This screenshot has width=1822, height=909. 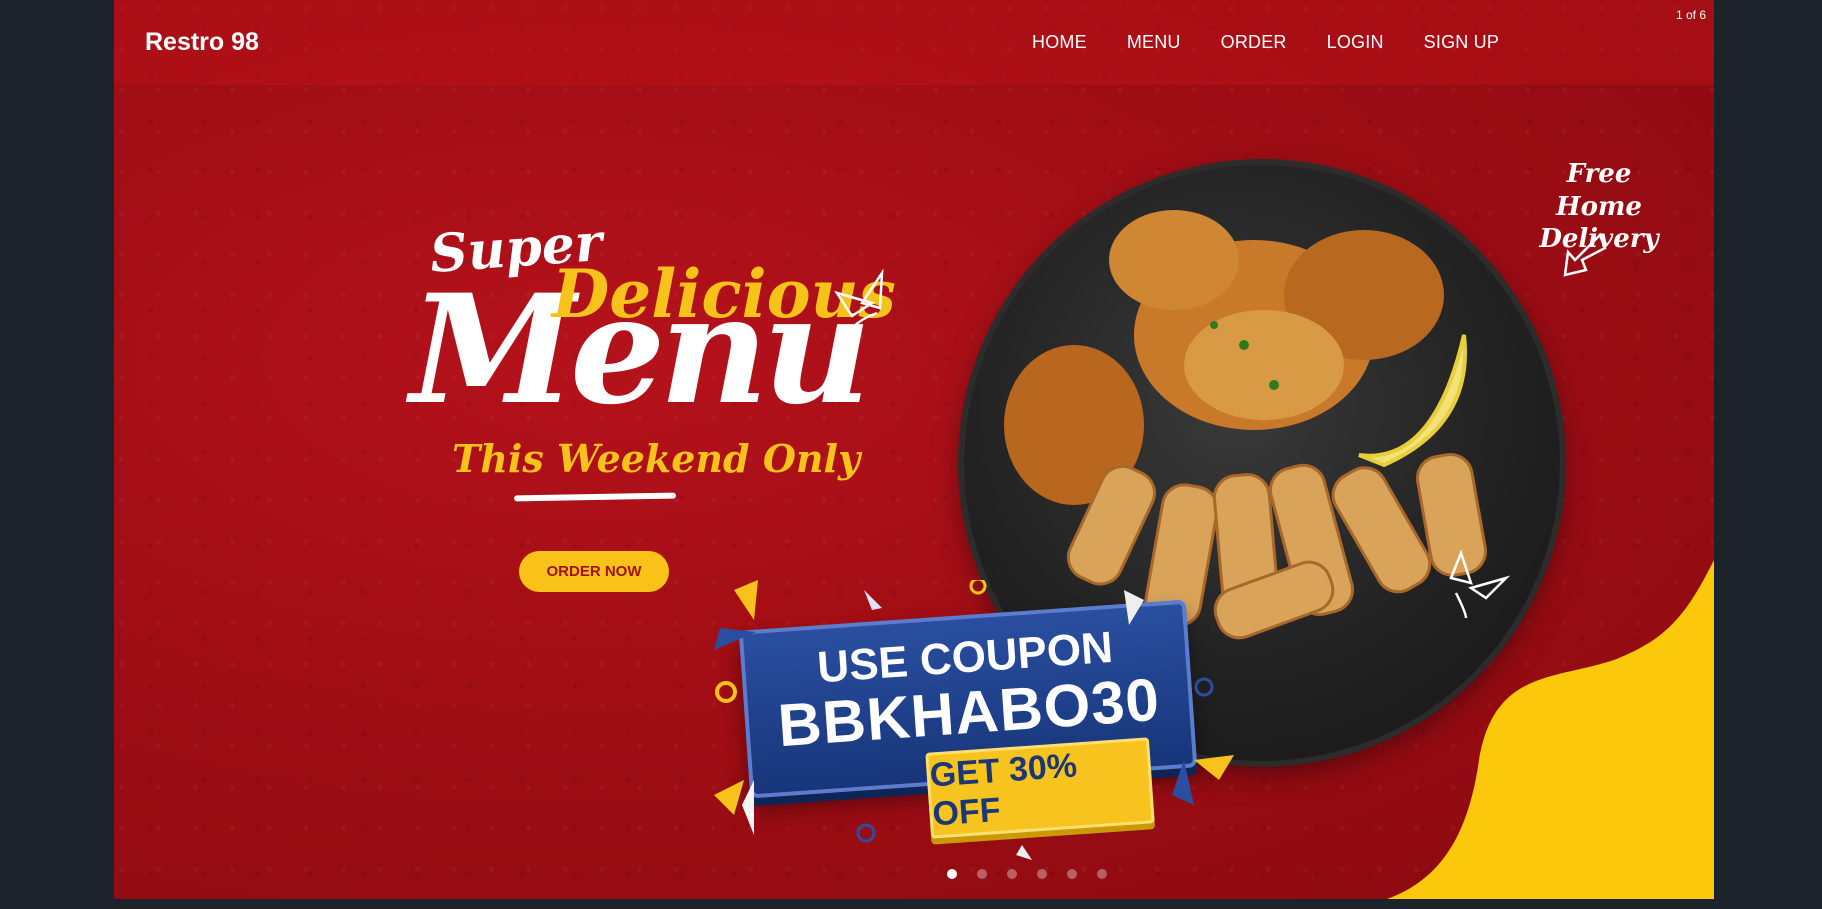 I want to click on top-navbar: Restro 98 HOME MENU ORDER LOGIN SIGN UP, so click(x=914, y=42).